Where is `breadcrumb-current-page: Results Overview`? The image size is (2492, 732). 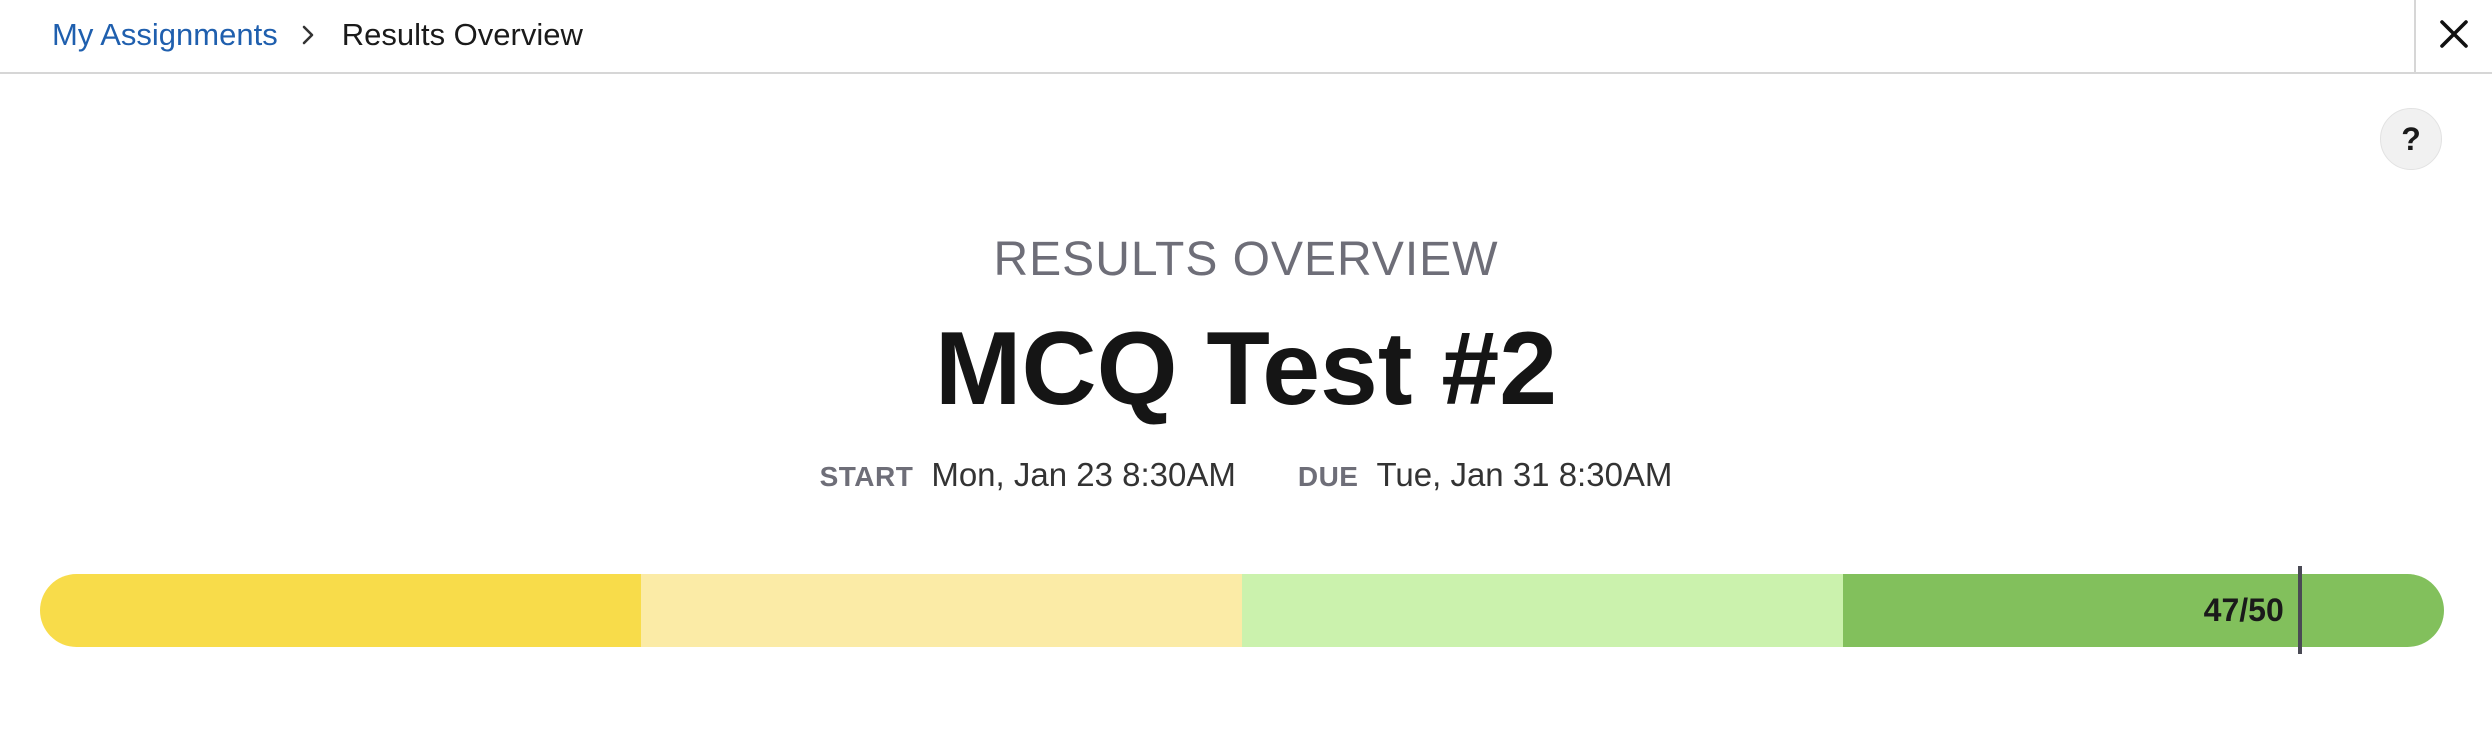
breadcrumb-current-page: Results Overview is located at coordinates (462, 34).